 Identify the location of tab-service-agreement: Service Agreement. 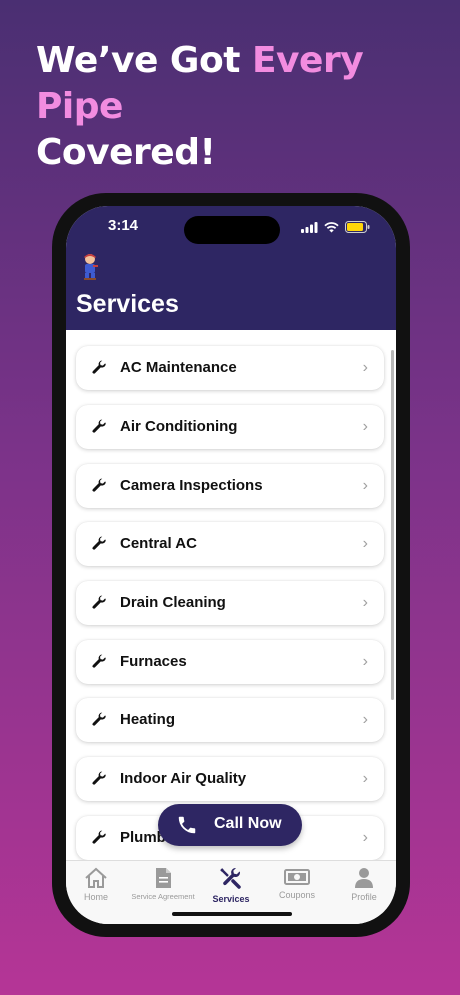
(163, 887).